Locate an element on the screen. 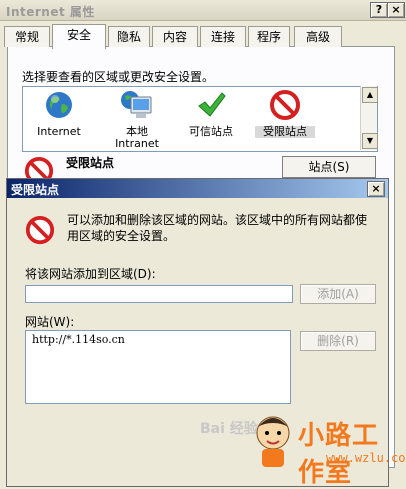  sites-button: 站点(S) is located at coordinates (329, 167).